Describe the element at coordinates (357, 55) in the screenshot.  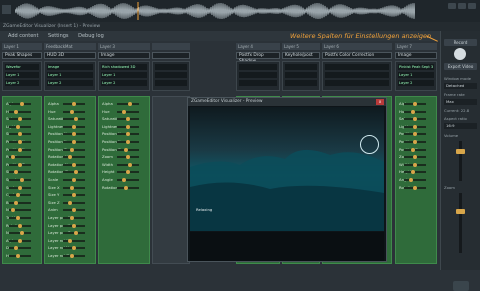
I see `effect-select: Postfx Color Correction` at that location.